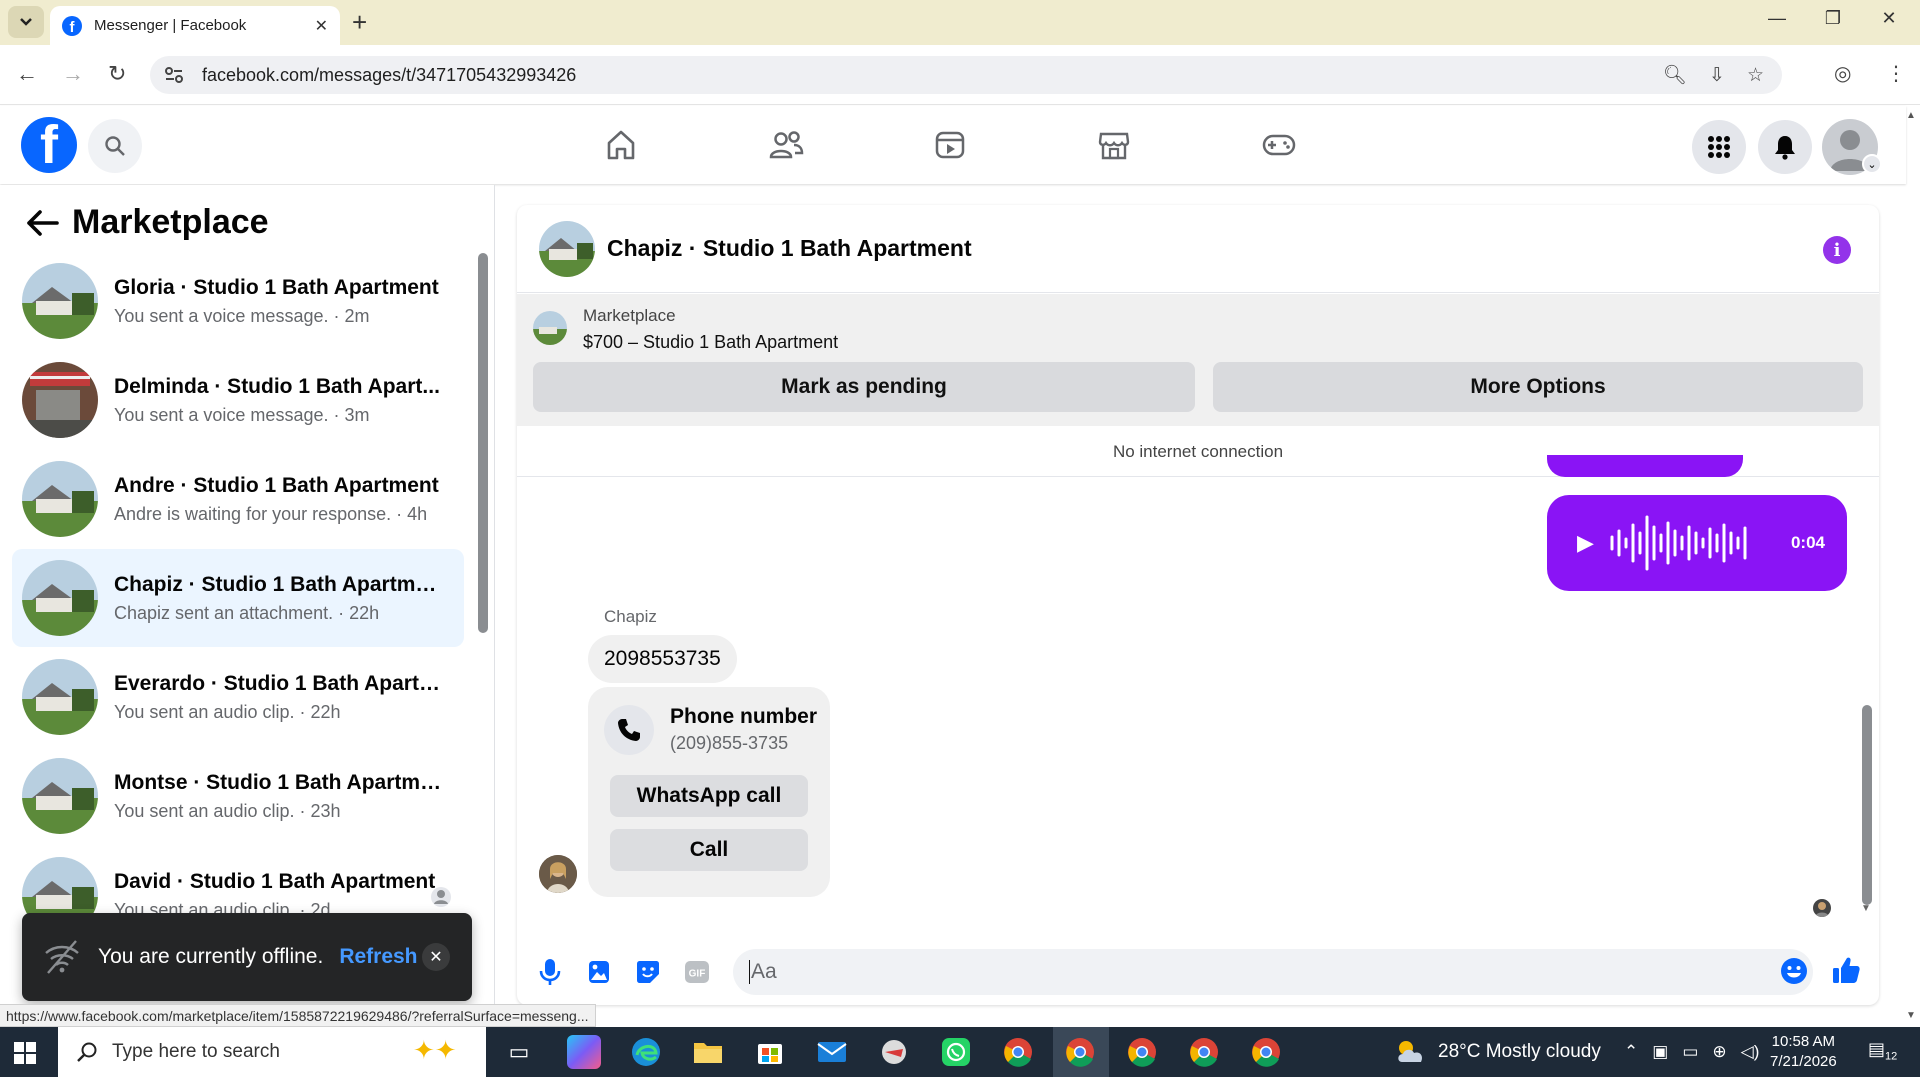 The image size is (1920, 1077). What do you see at coordinates (950, 145) in the screenshot?
I see `video-nav-icon` at bounding box center [950, 145].